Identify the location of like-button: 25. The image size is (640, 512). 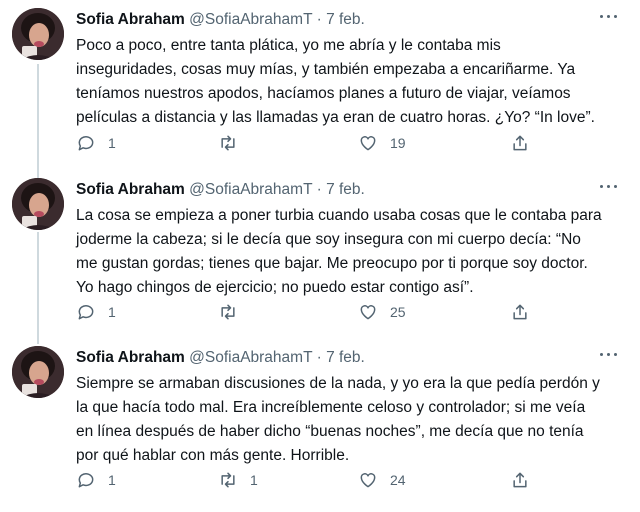
(382, 312).